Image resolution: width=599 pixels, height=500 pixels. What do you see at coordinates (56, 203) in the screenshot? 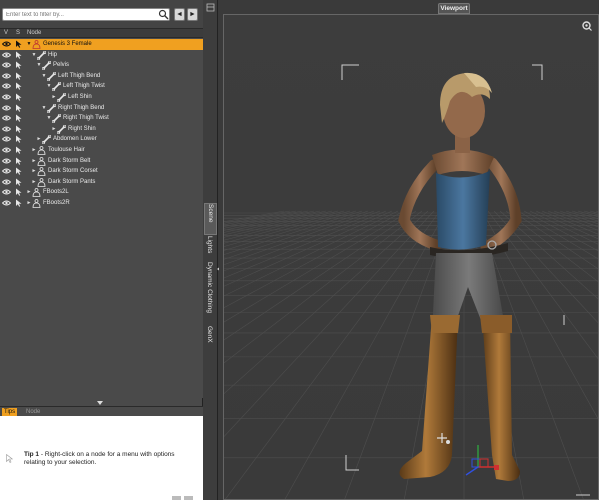
I see `tree-node-label: FBoots2R` at bounding box center [56, 203].